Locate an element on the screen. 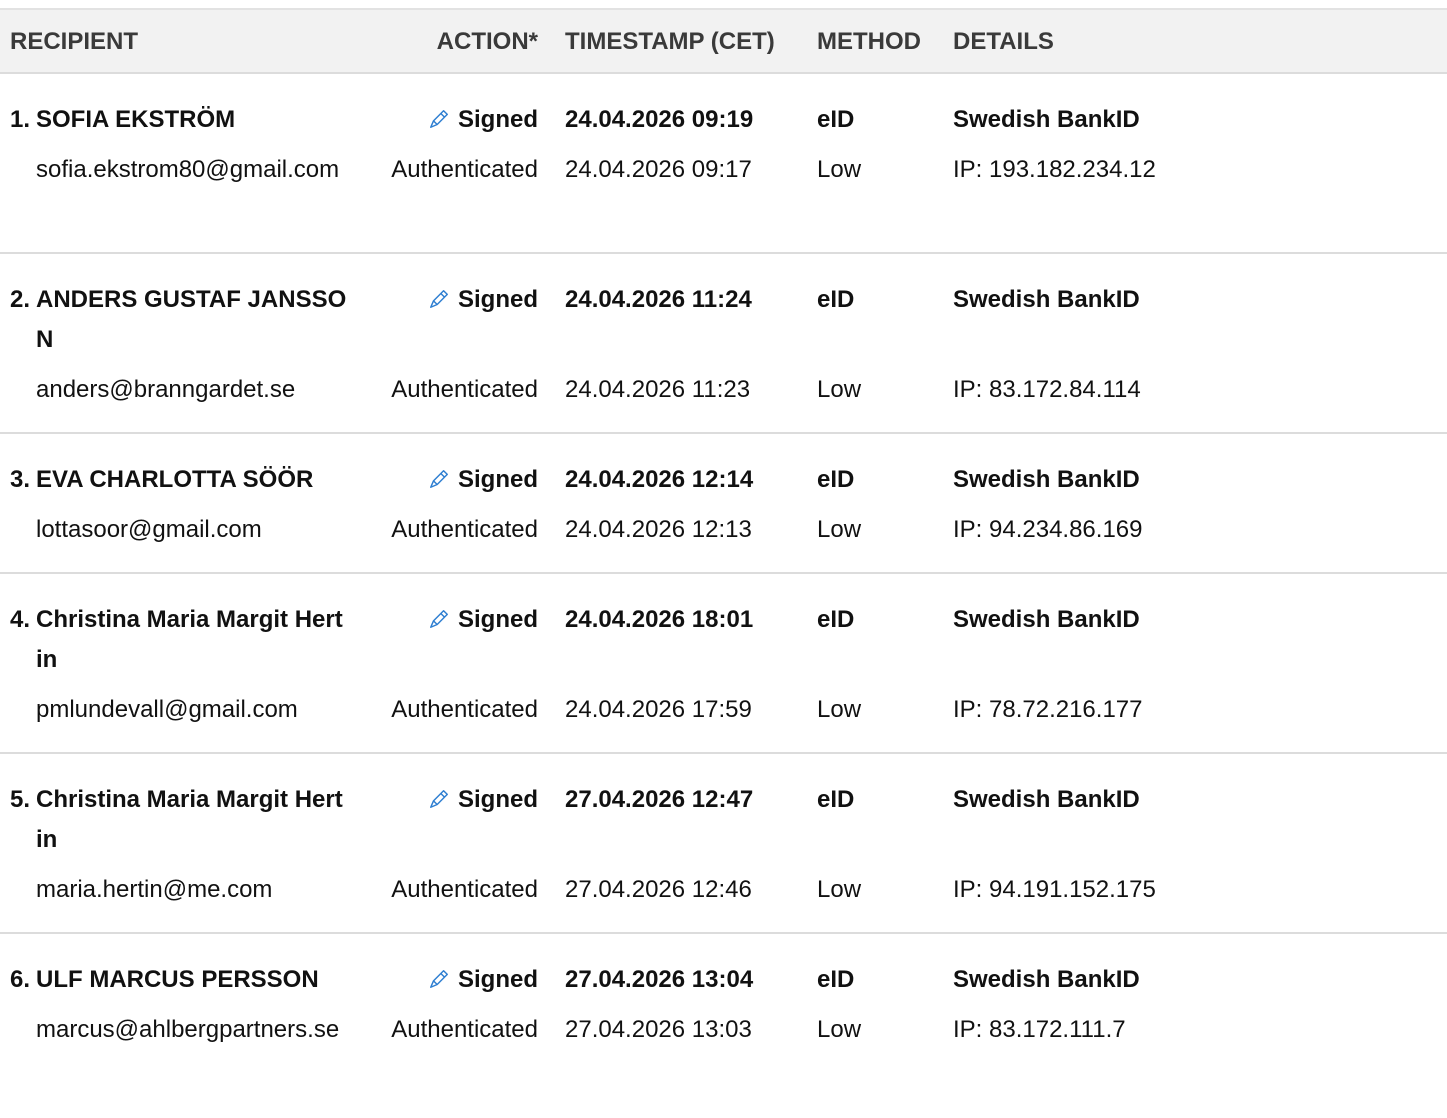 Image resolution: width=1447 pixels, height=1118 pixels. header-recipient: RECIPIENT is located at coordinates (74, 41).